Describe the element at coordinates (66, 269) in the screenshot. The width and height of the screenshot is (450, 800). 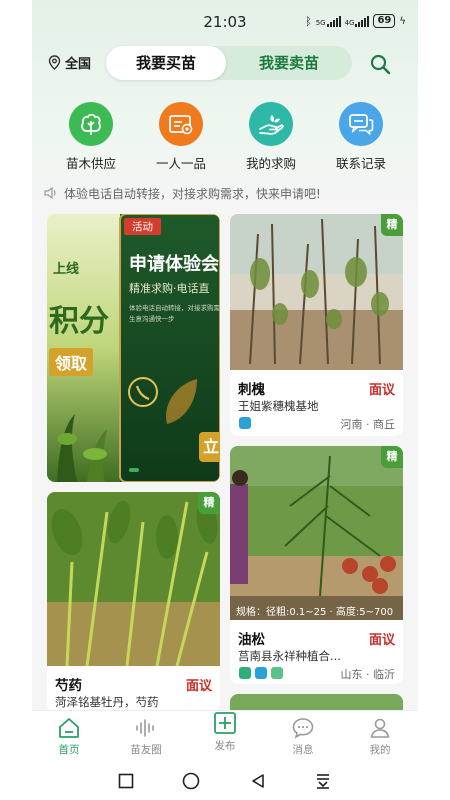
I see `promo-left-line-1: 上线` at that location.